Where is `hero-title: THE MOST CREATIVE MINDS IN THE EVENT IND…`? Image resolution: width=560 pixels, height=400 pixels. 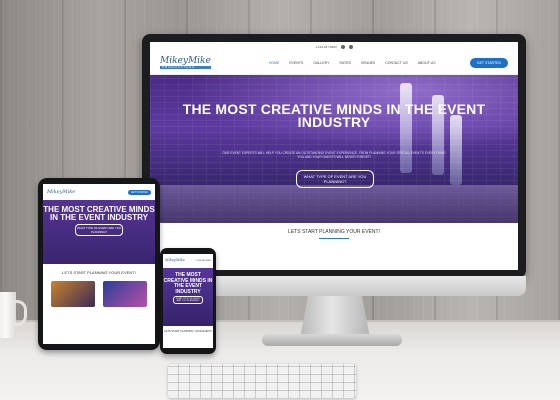 hero-title: THE MOST CREATIVE MINDS IN THE EVENT IND… is located at coordinates (334, 115).